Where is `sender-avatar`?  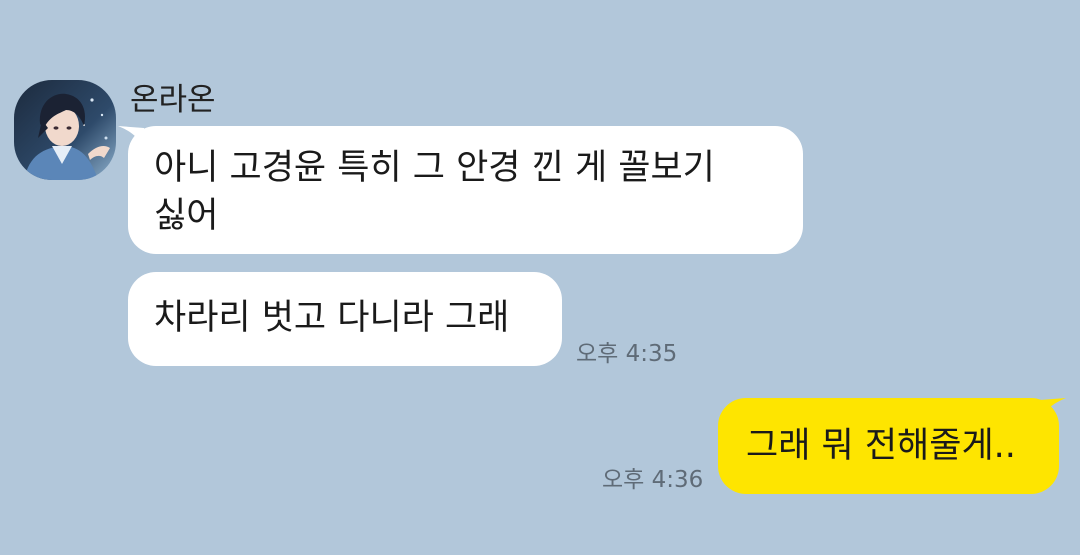 sender-avatar is located at coordinates (65, 130).